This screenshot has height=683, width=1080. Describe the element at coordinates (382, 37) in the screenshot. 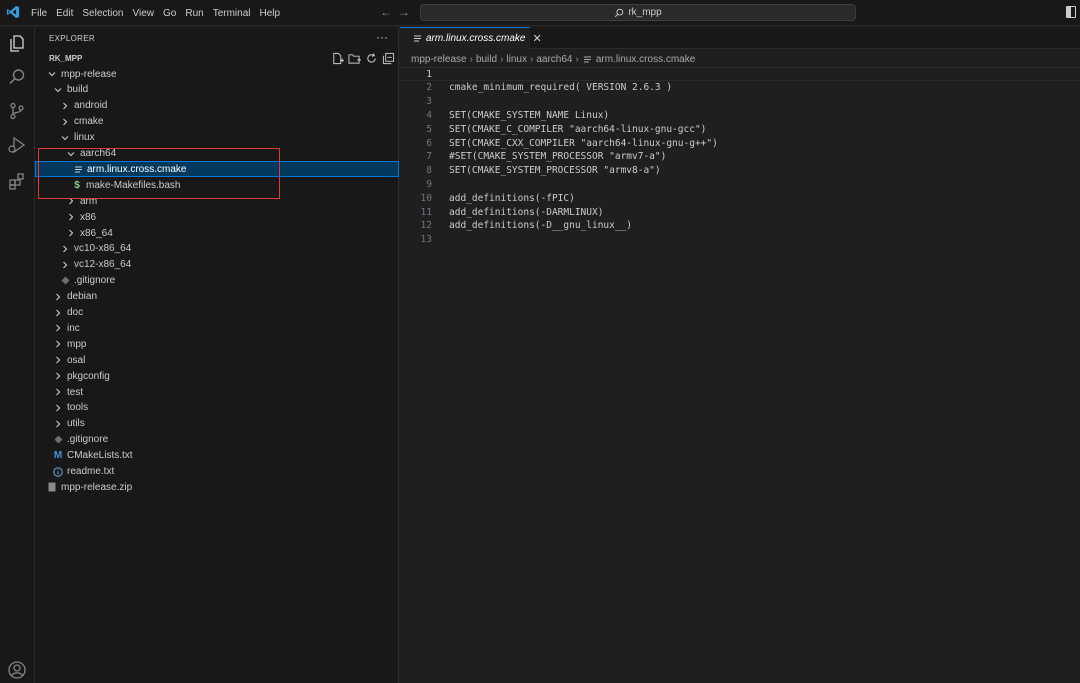

I see `more-actions-icon: ···` at that location.